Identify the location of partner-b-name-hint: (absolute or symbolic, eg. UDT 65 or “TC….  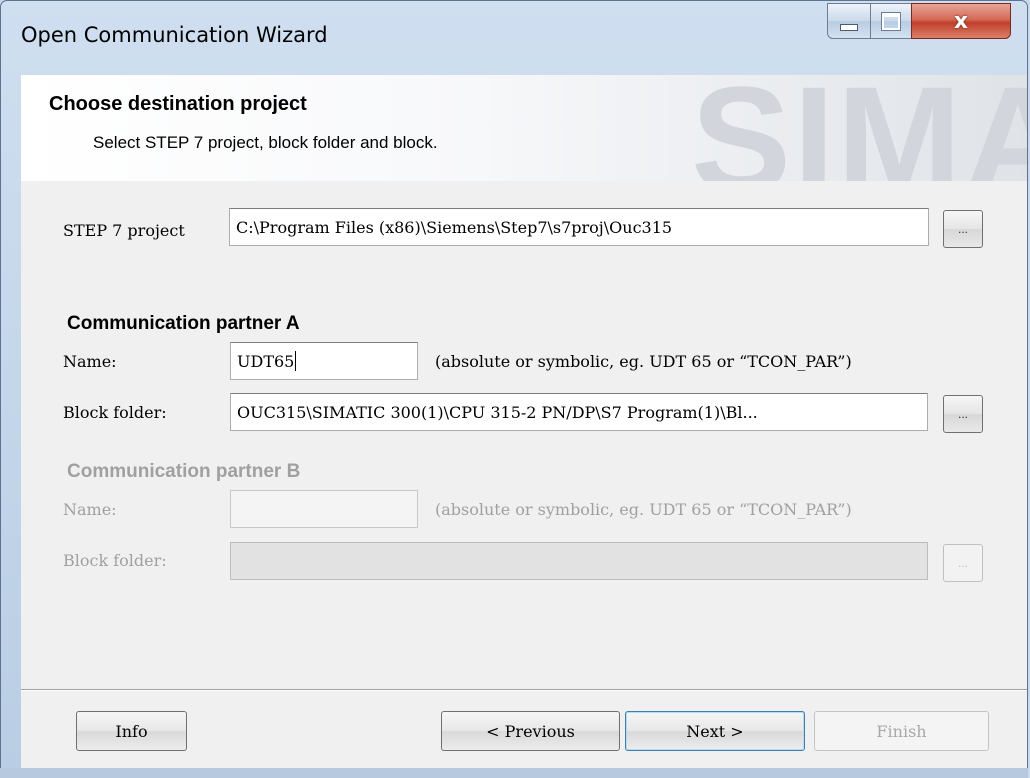
(643, 509).